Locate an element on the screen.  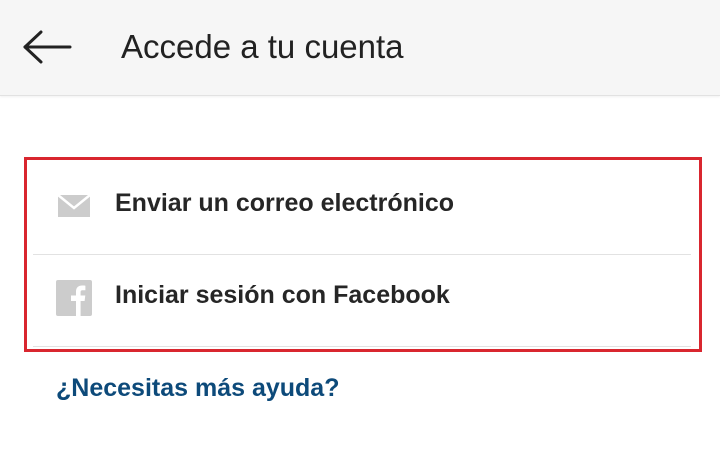
back-button is located at coordinates (47, 47).